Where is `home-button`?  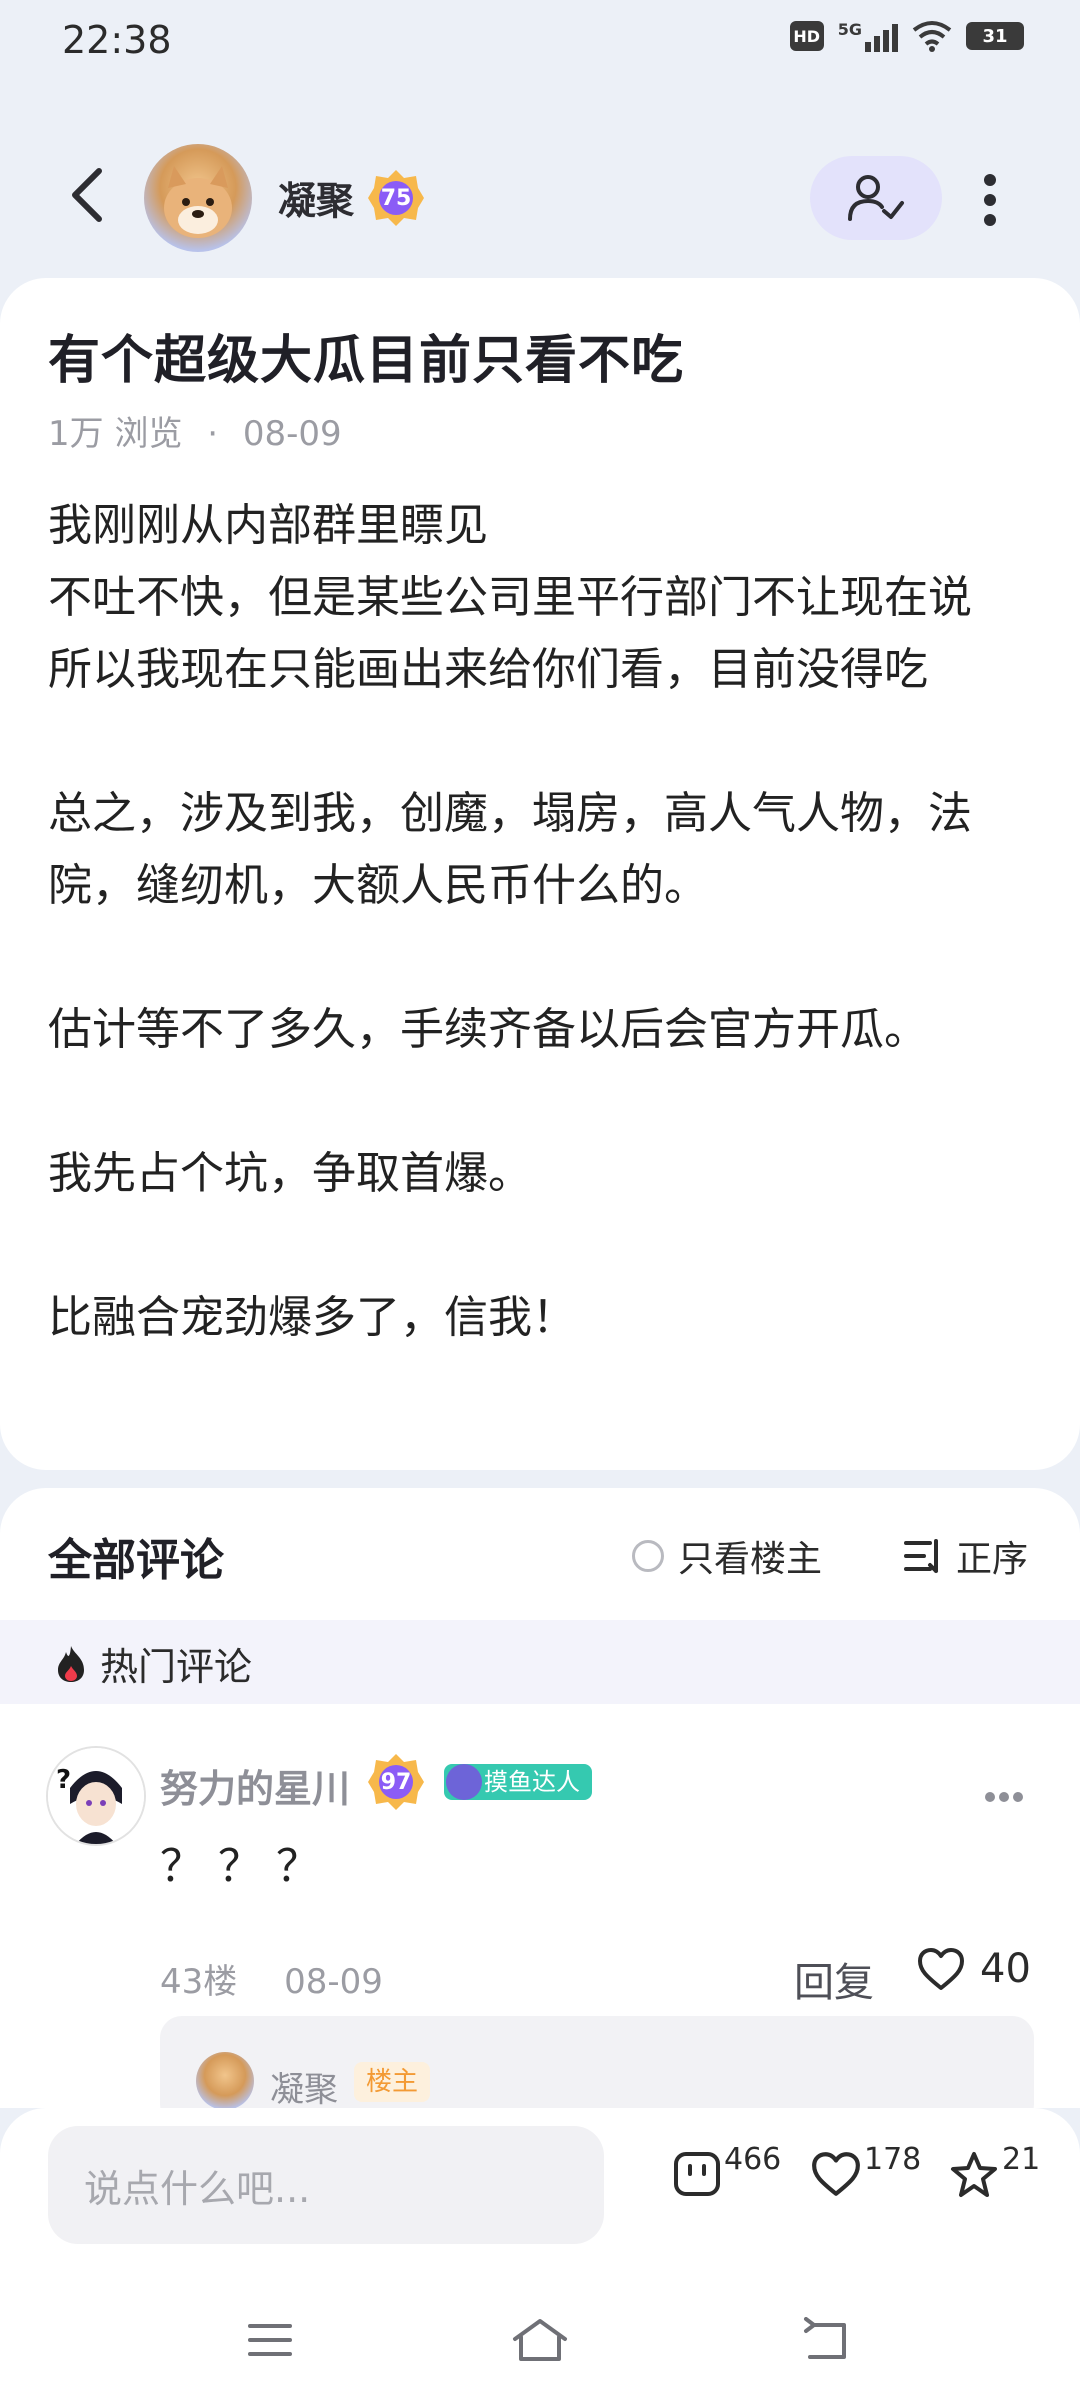
home-button is located at coordinates (540, 2340).